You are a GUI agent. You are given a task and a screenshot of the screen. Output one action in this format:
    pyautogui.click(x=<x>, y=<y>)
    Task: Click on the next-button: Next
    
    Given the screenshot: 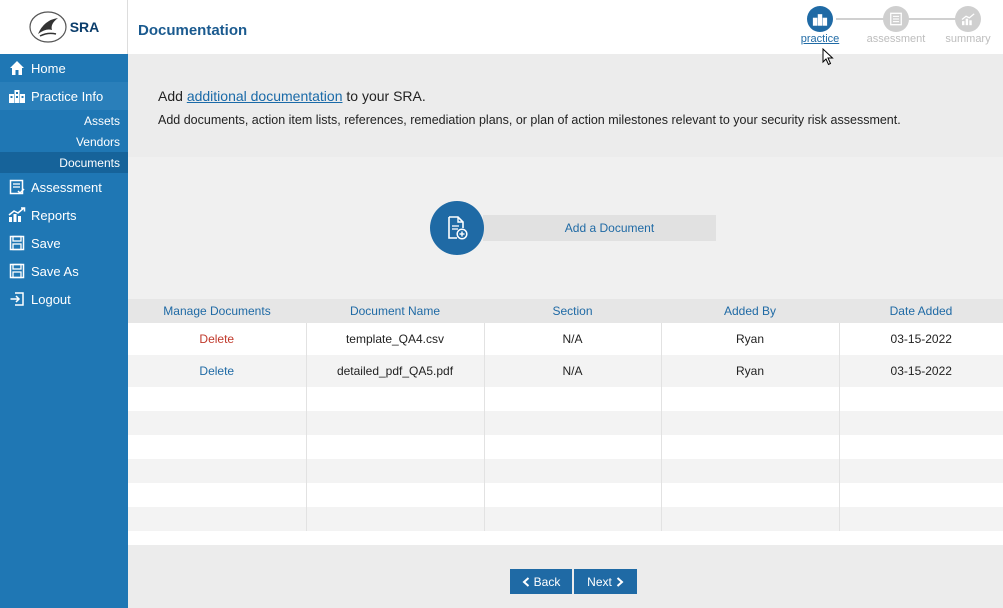 What is the action you would take?
    pyautogui.click(x=605, y=581)
    